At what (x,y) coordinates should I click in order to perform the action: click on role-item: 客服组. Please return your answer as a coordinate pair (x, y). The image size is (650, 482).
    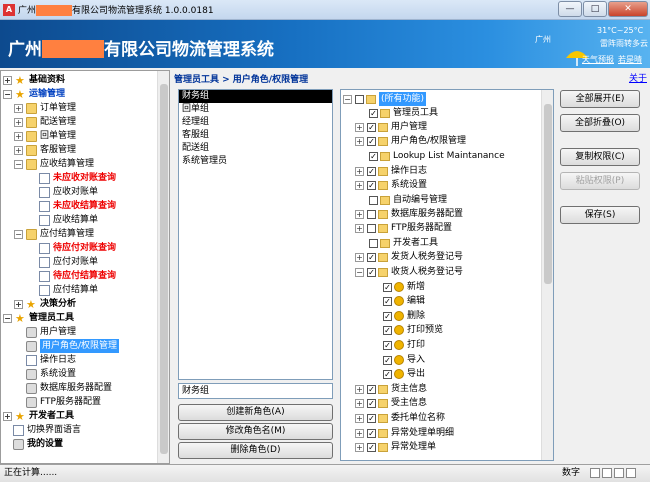
    Looking at the image, I should click on (255, 135).